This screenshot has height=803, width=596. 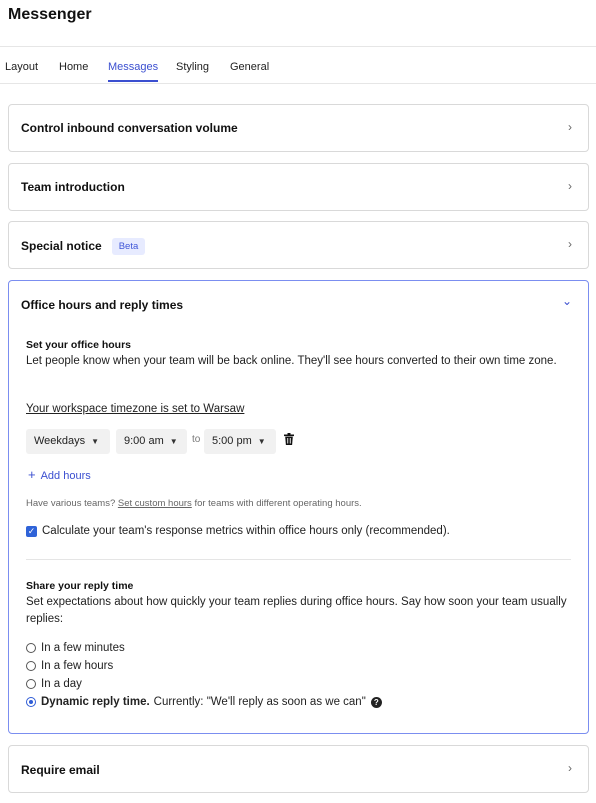 What do you see at coordinates (61, 246) in the screenshot?
I see `section-title-text: Special notice` at bounding box center [61, 246].